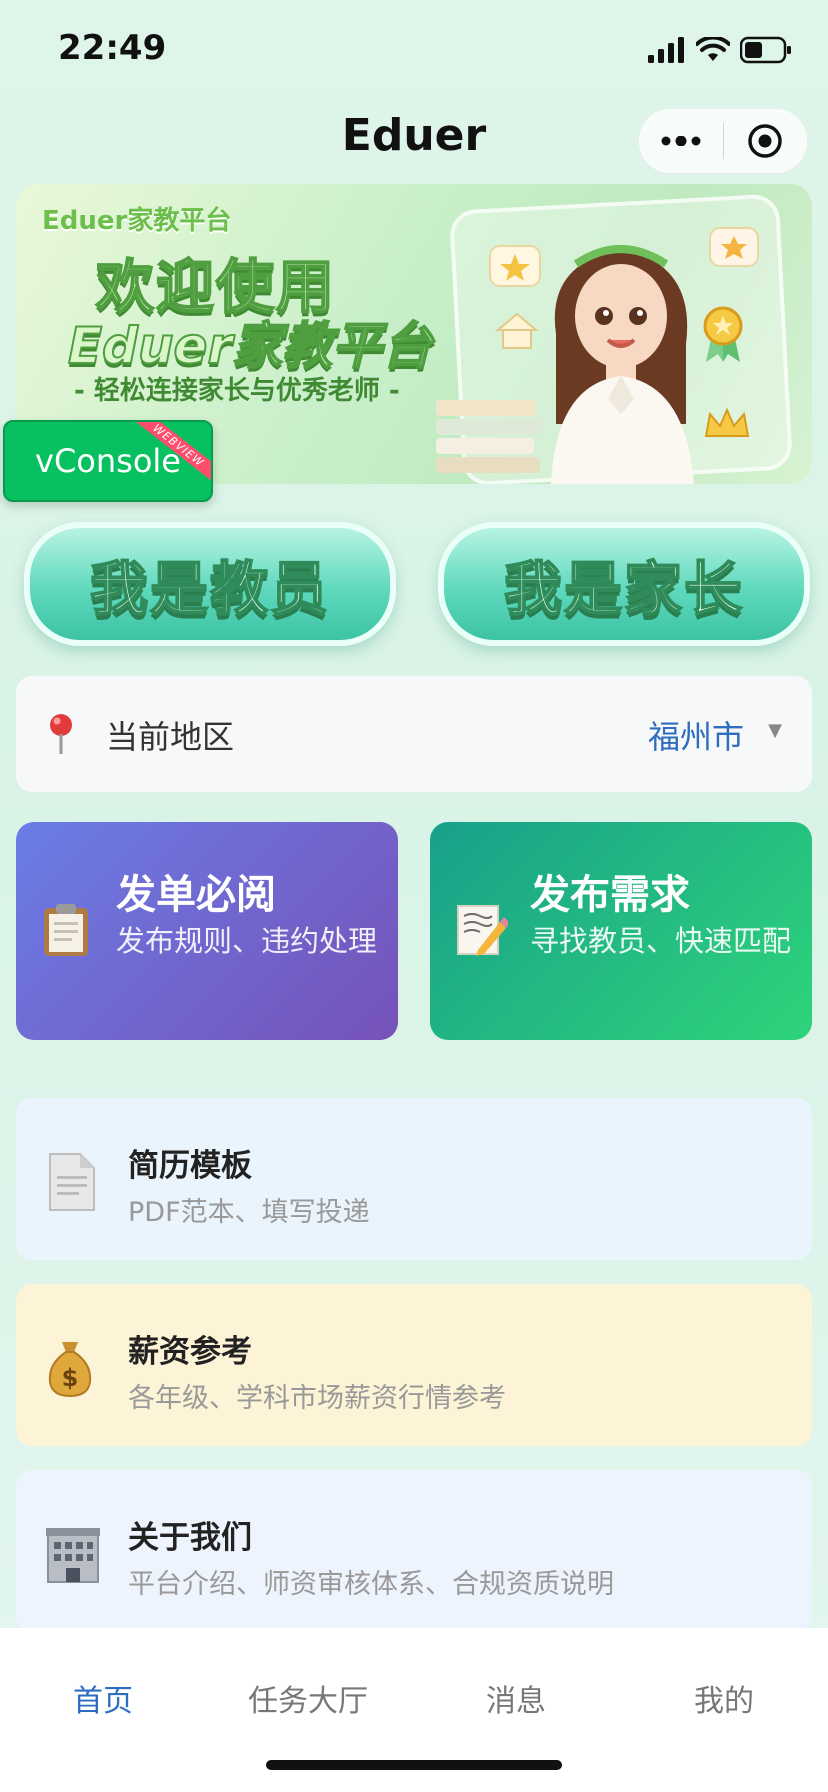  What do you see at coordinates (247, 941) in the screenshot?
I see `must-read-desc: 发布规则、违约处理` at bounding box center [247, 941].